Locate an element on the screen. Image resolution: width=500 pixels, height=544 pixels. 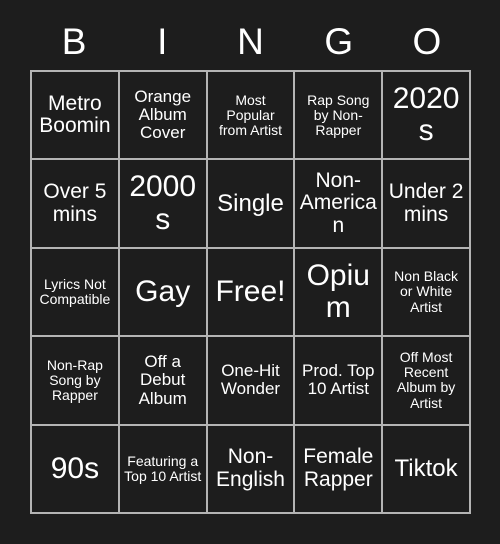
bingo-cell: 2000s is located at coordinates (163, 204).